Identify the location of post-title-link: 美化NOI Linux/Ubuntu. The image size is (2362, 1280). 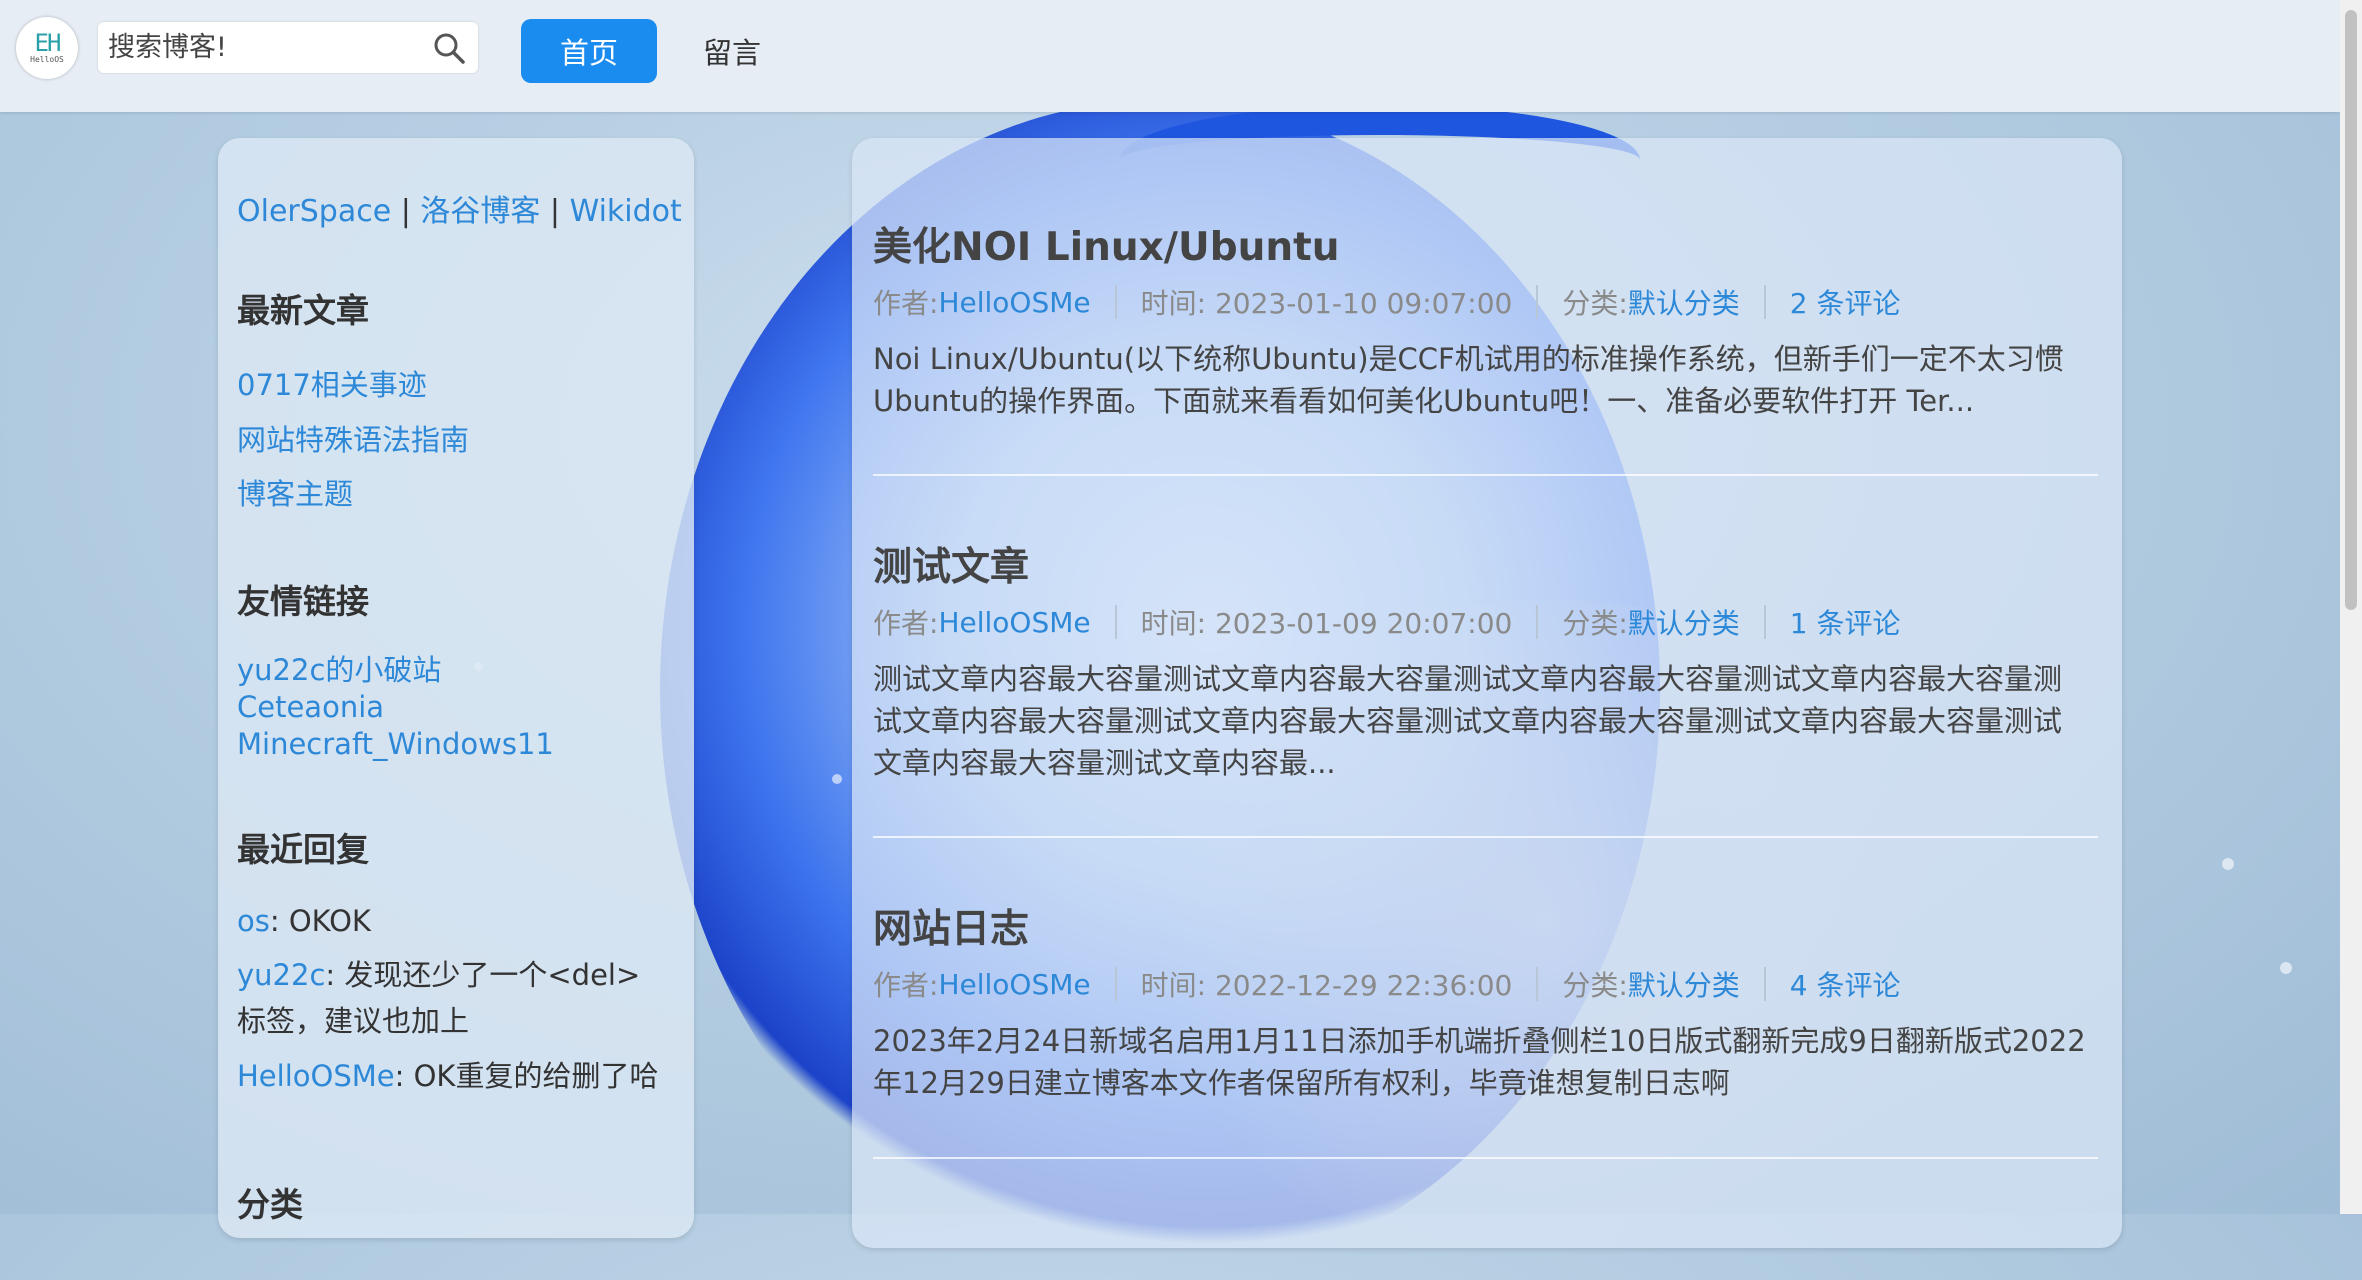
(1106, 247).